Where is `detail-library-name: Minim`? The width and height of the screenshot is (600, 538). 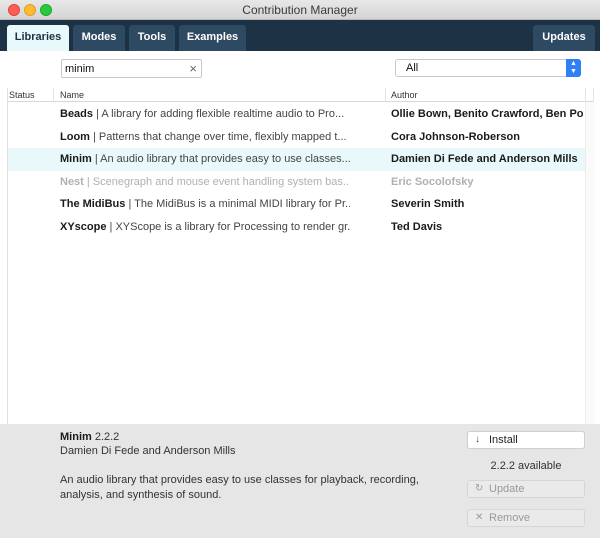
detail-library-name: Minim is located at coordinates (76, 437).